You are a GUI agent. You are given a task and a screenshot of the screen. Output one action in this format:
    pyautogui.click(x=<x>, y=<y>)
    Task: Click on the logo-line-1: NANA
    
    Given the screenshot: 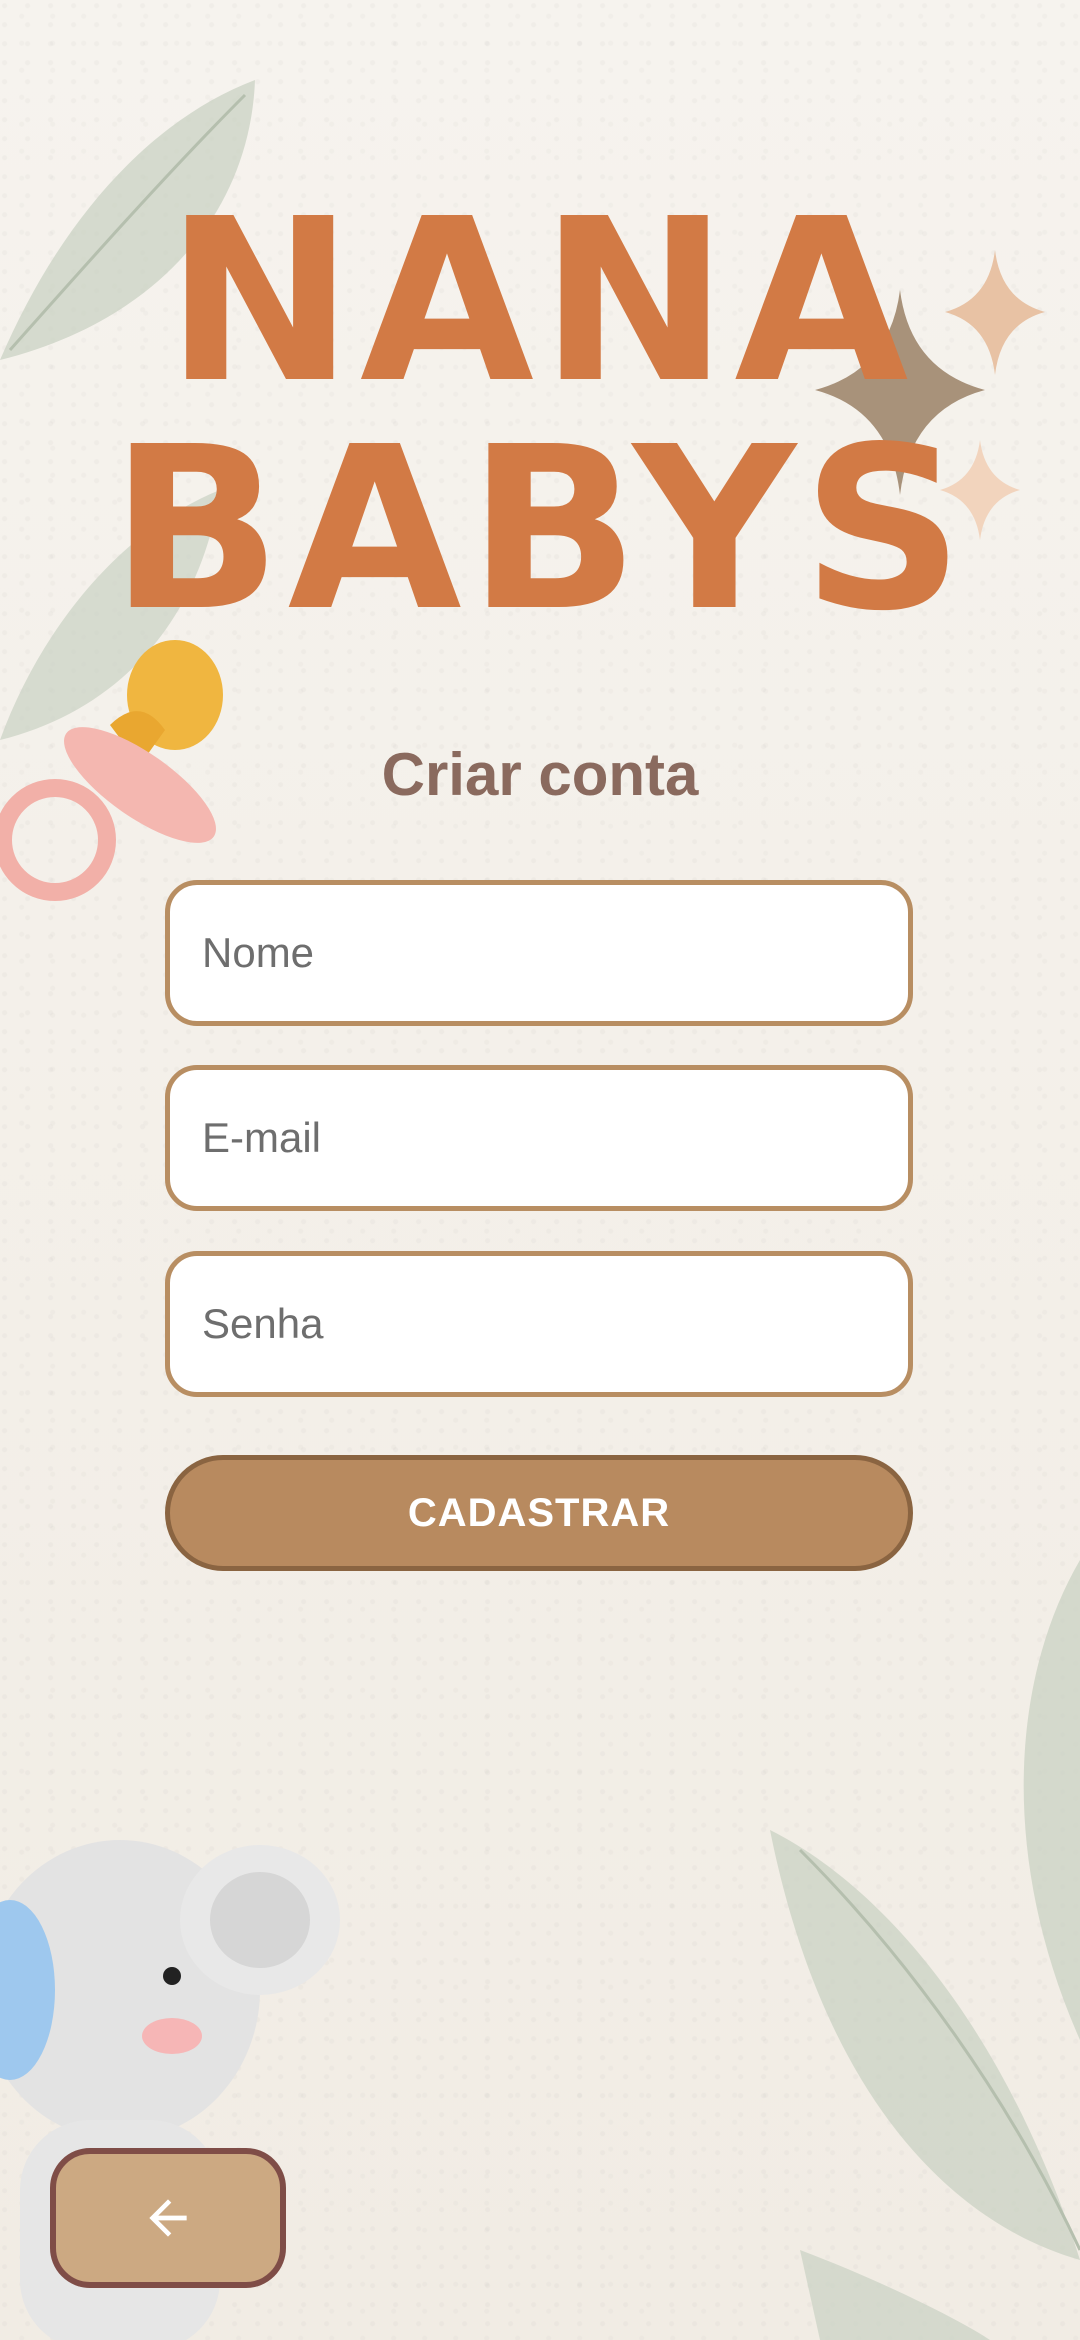 What is the action you would take?
    pyautogui.click(x=540, y=302)
    